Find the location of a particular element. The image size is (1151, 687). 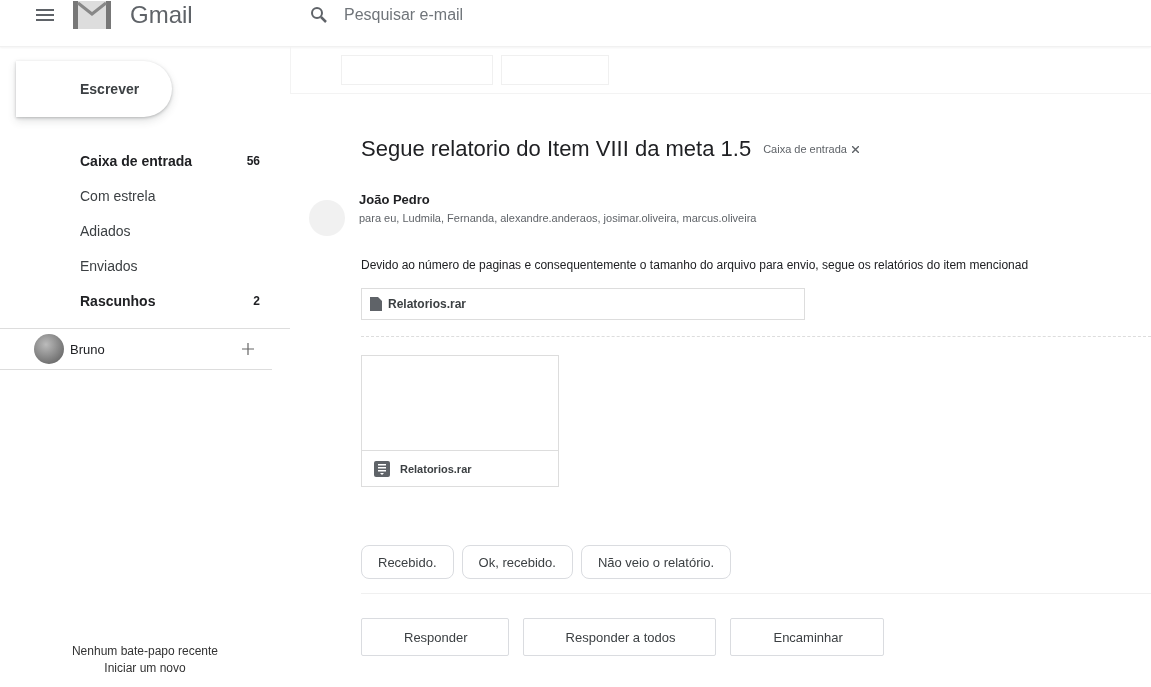

avatar is located at coordinates (49, 349).